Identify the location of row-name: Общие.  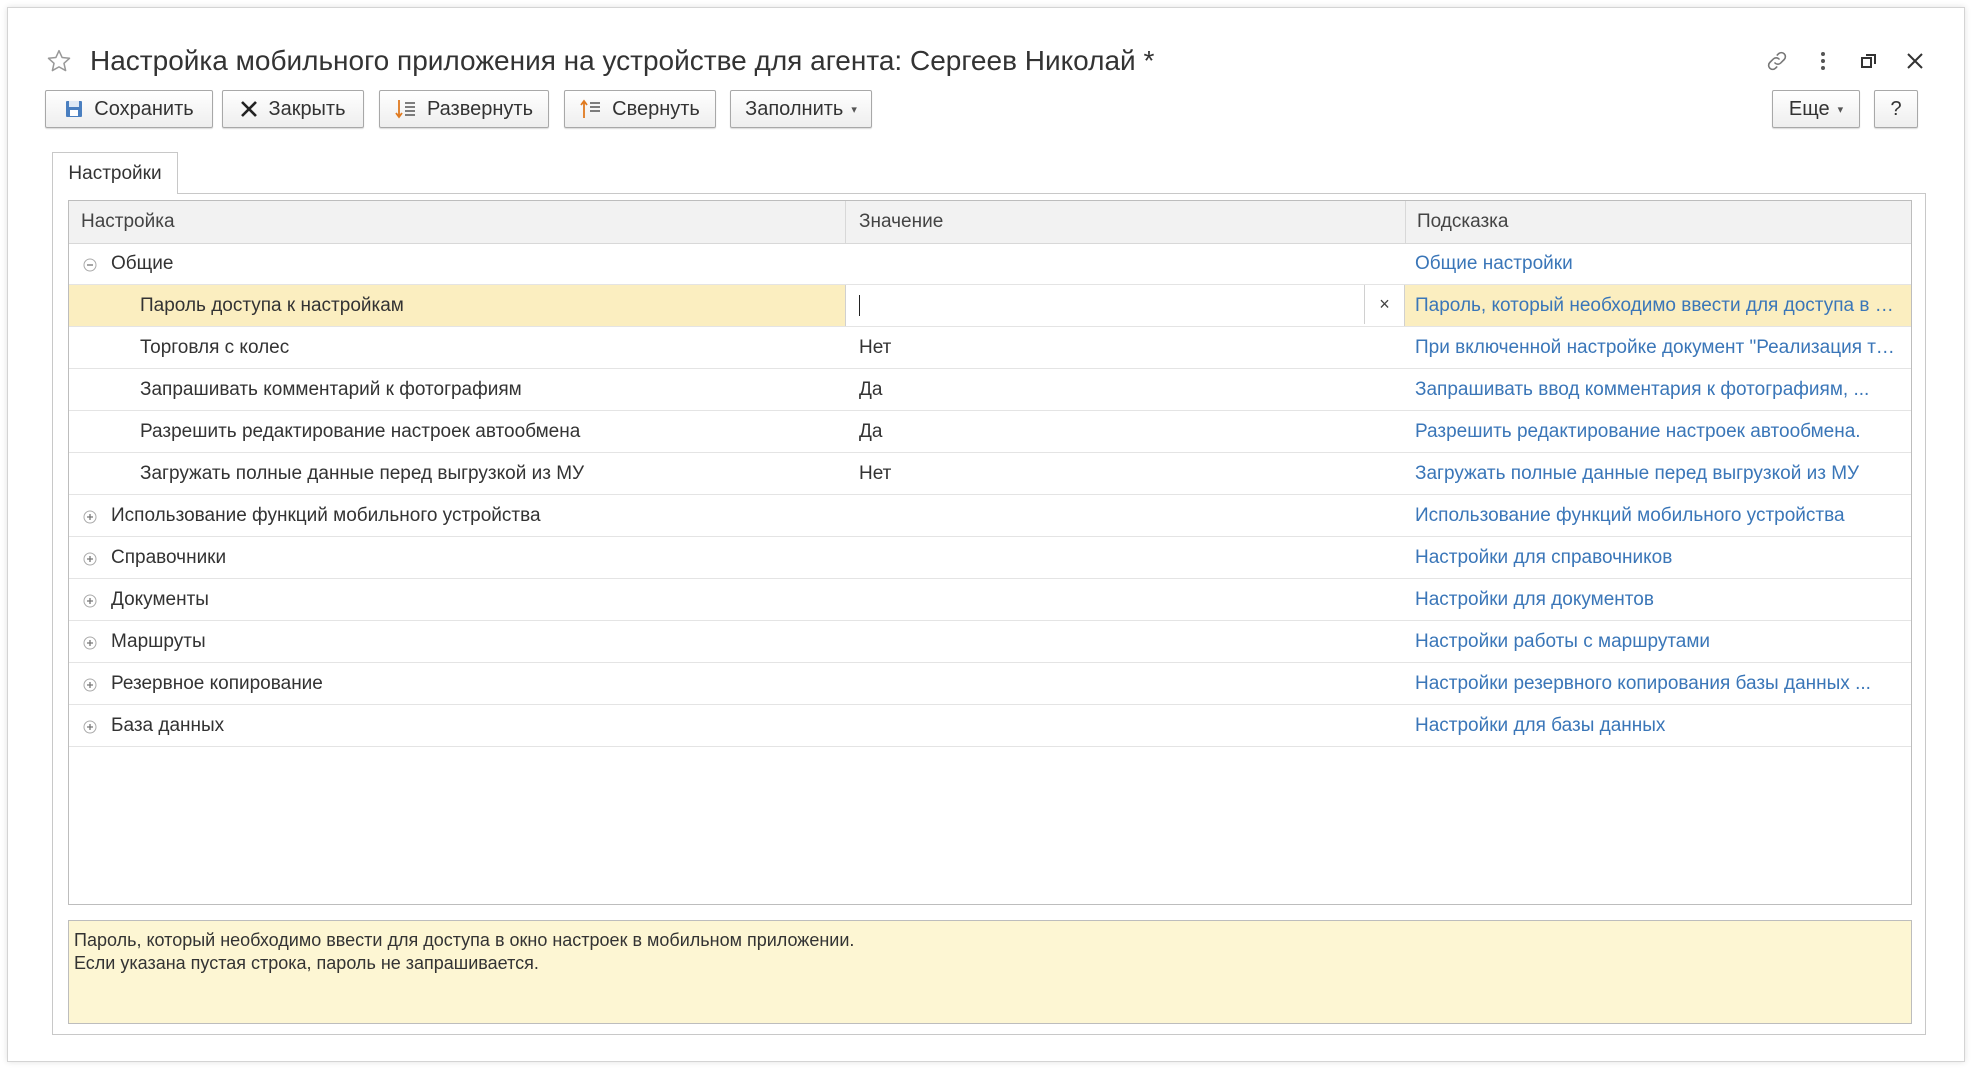
(142, 263).